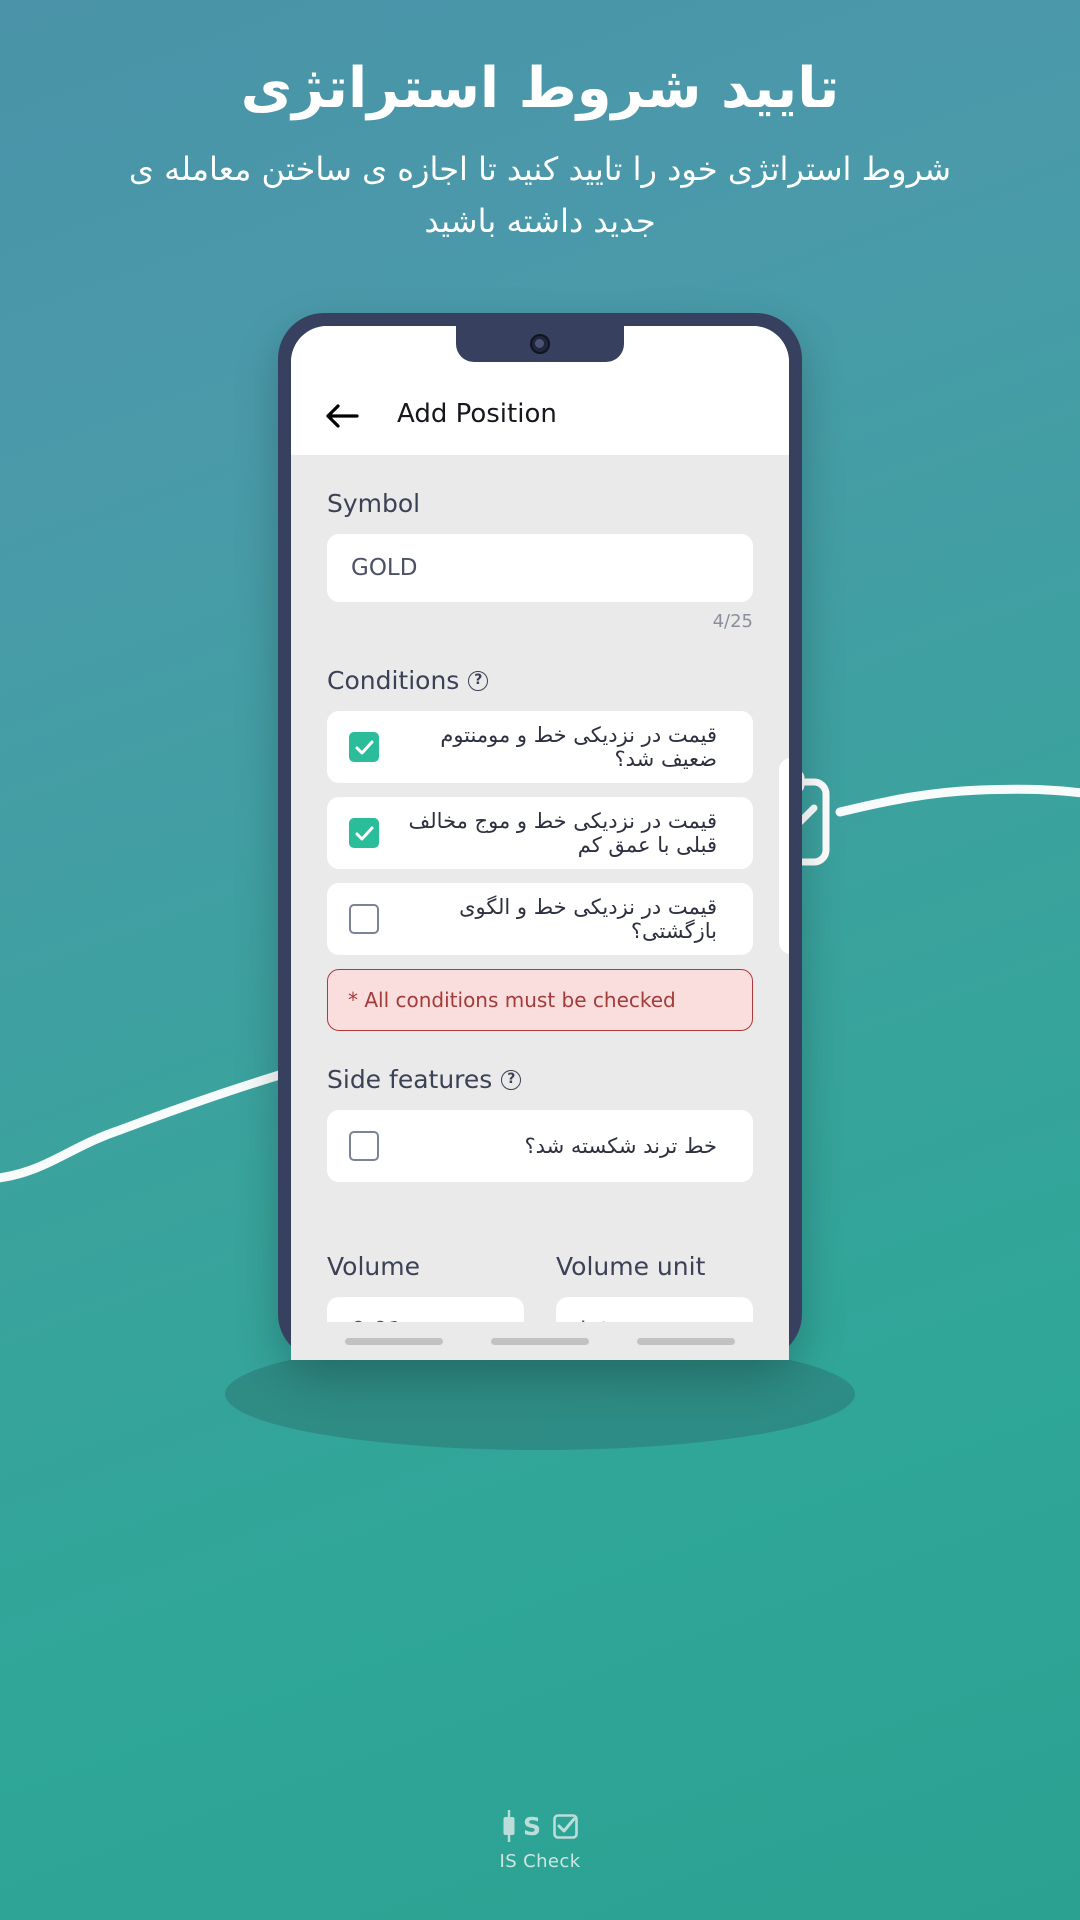 The height and width of the screenshot is (1920, 1080). Describe the element at coordinates (509, 1826) in the screenshot. I see `candle-icon` at that location.